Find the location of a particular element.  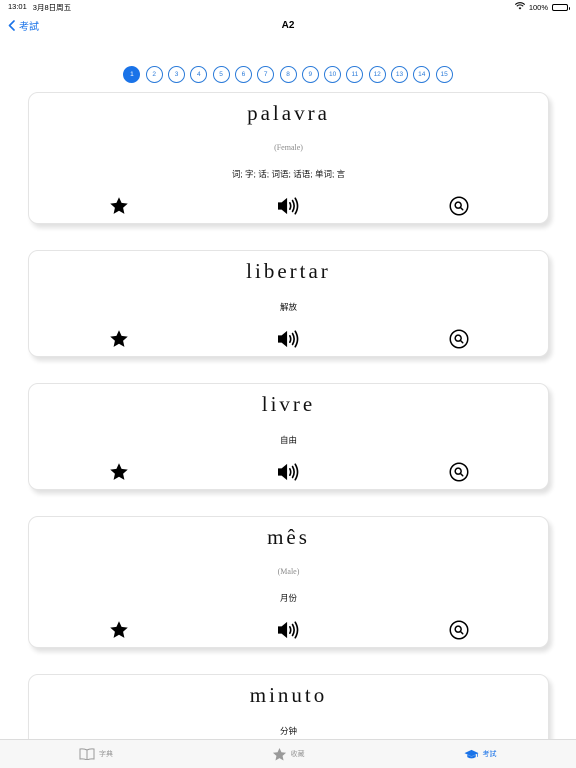

page-button-10: 10 is located at coordinates (333, 74).